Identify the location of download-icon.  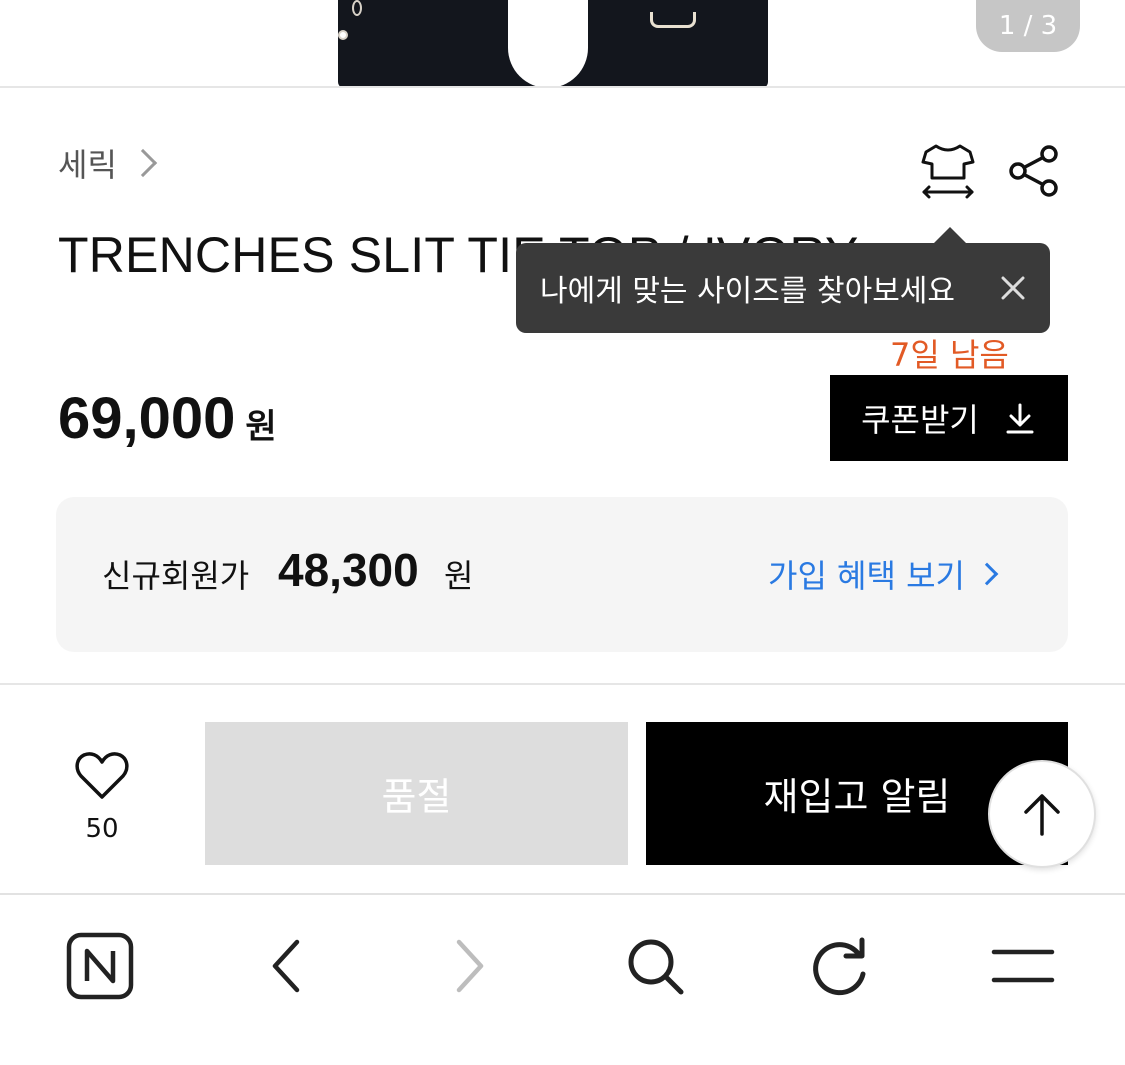
(1020, 418).